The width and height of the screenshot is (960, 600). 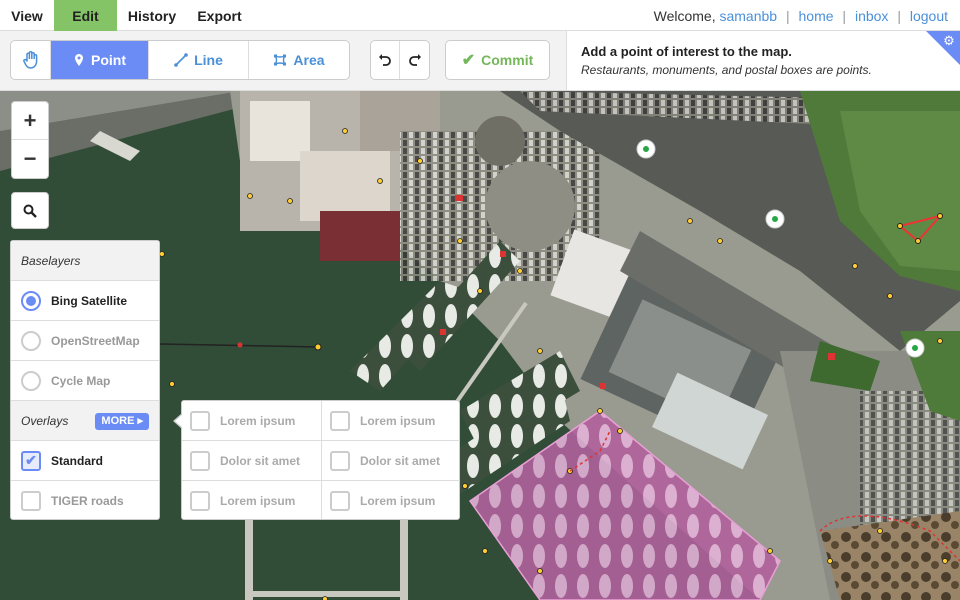 What do you see at coordinates (507, 60) in the screenshot?
I see `commit-label: Commit` at bounding box center [507, 60].